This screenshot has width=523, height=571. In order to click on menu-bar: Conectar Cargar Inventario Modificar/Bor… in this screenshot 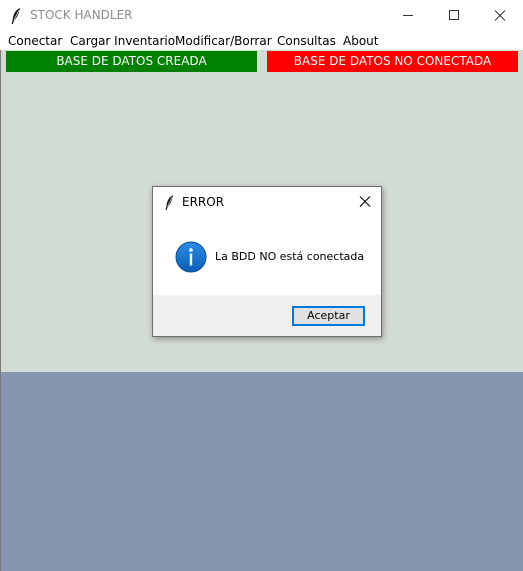, I will do `click(261, 40)`.